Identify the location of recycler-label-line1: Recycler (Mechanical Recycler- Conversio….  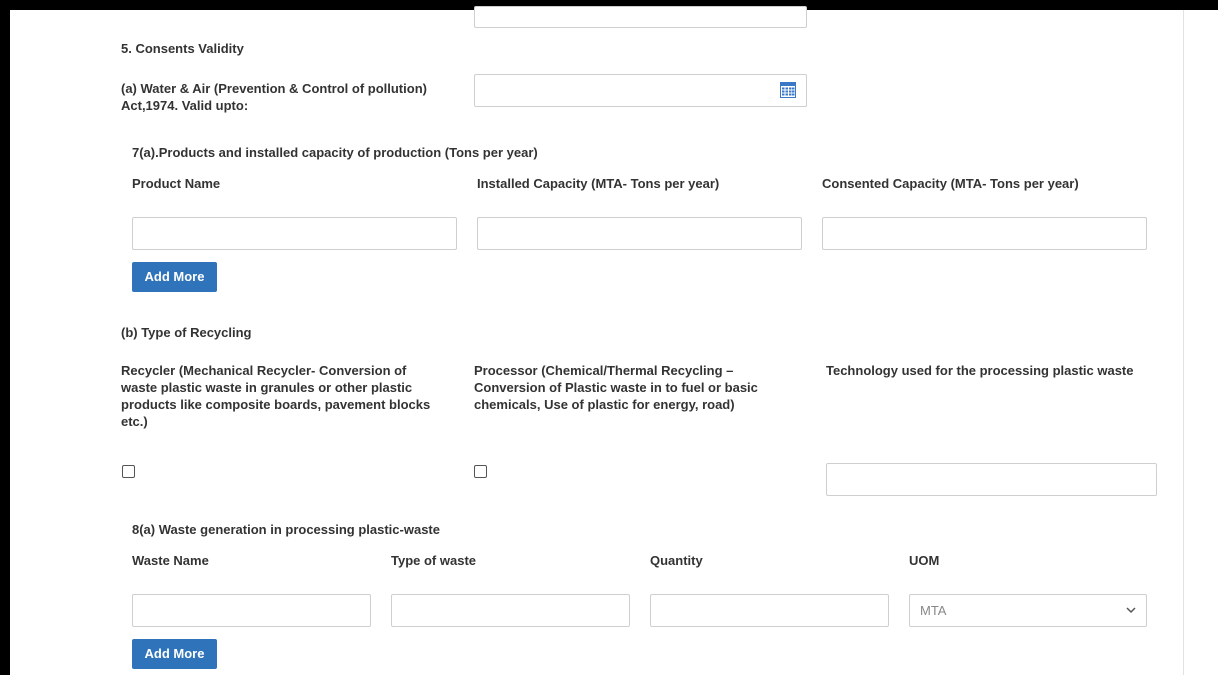
(264, 370).